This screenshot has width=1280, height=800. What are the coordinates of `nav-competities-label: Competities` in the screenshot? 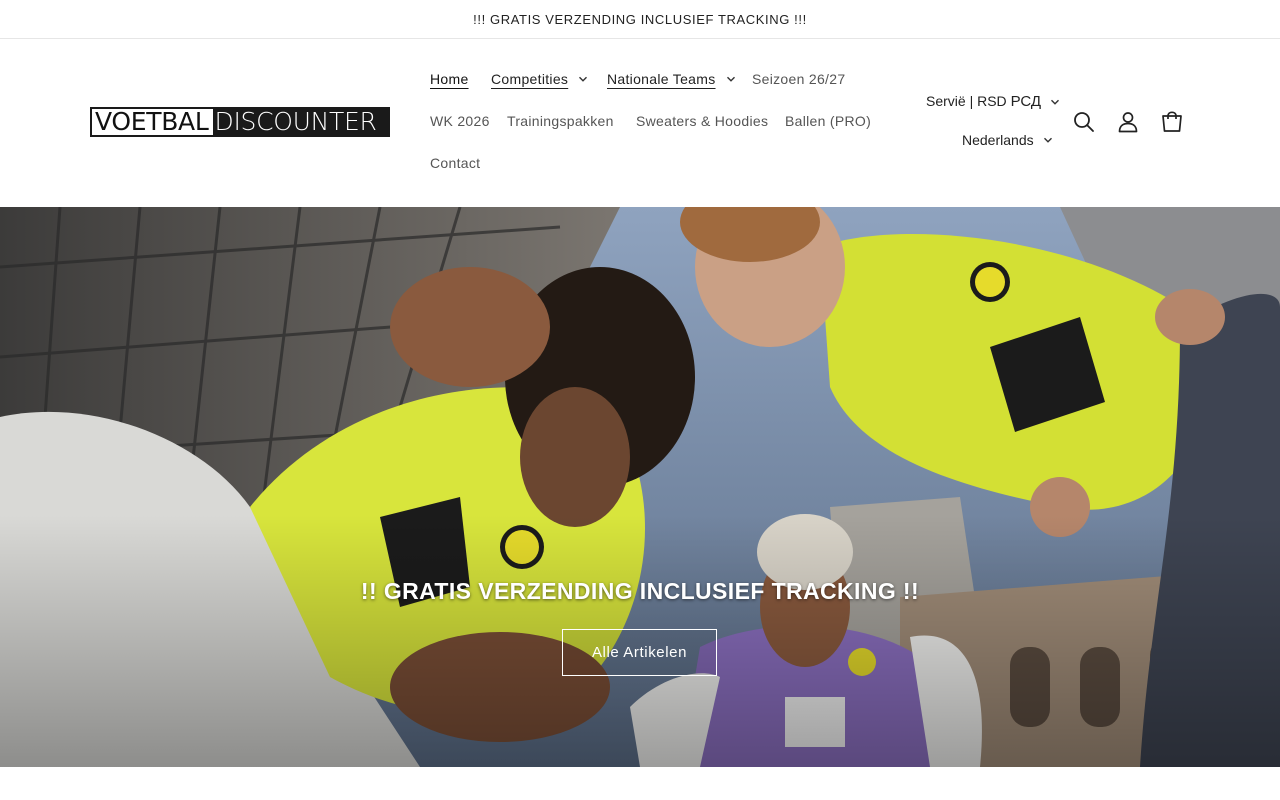 It's located at (530, 79).